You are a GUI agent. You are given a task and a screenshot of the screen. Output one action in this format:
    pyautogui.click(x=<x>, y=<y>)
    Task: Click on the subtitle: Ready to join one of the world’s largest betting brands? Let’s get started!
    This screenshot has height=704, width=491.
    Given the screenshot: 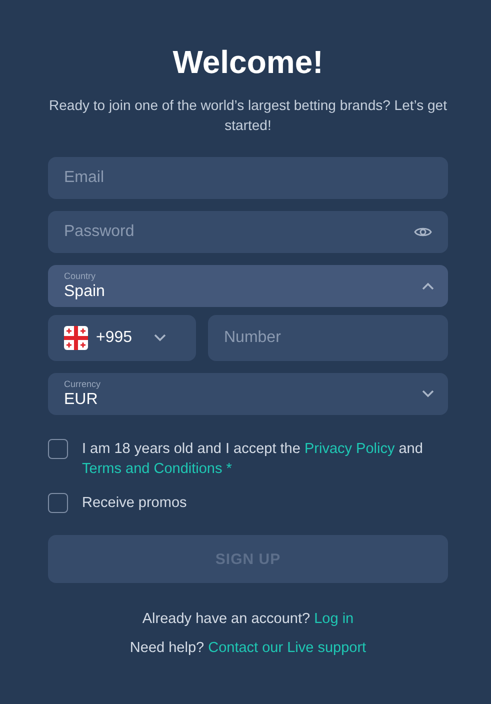 What is the action you would take?
    pyautogui.click(x=248, y=115)
    